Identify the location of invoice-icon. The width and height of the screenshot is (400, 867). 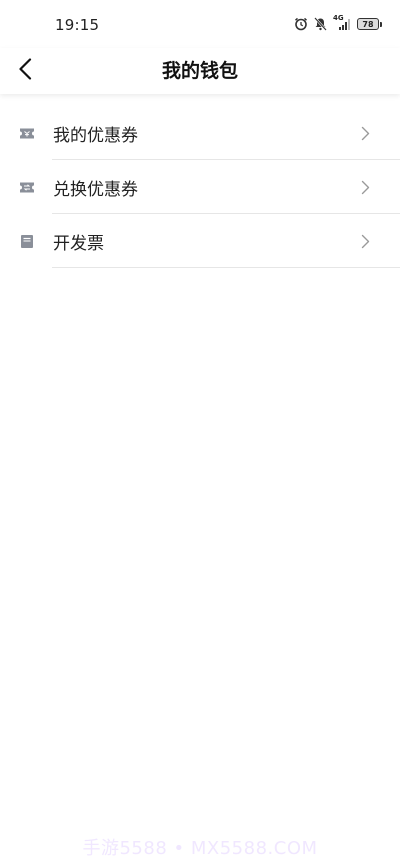
(27, 241).